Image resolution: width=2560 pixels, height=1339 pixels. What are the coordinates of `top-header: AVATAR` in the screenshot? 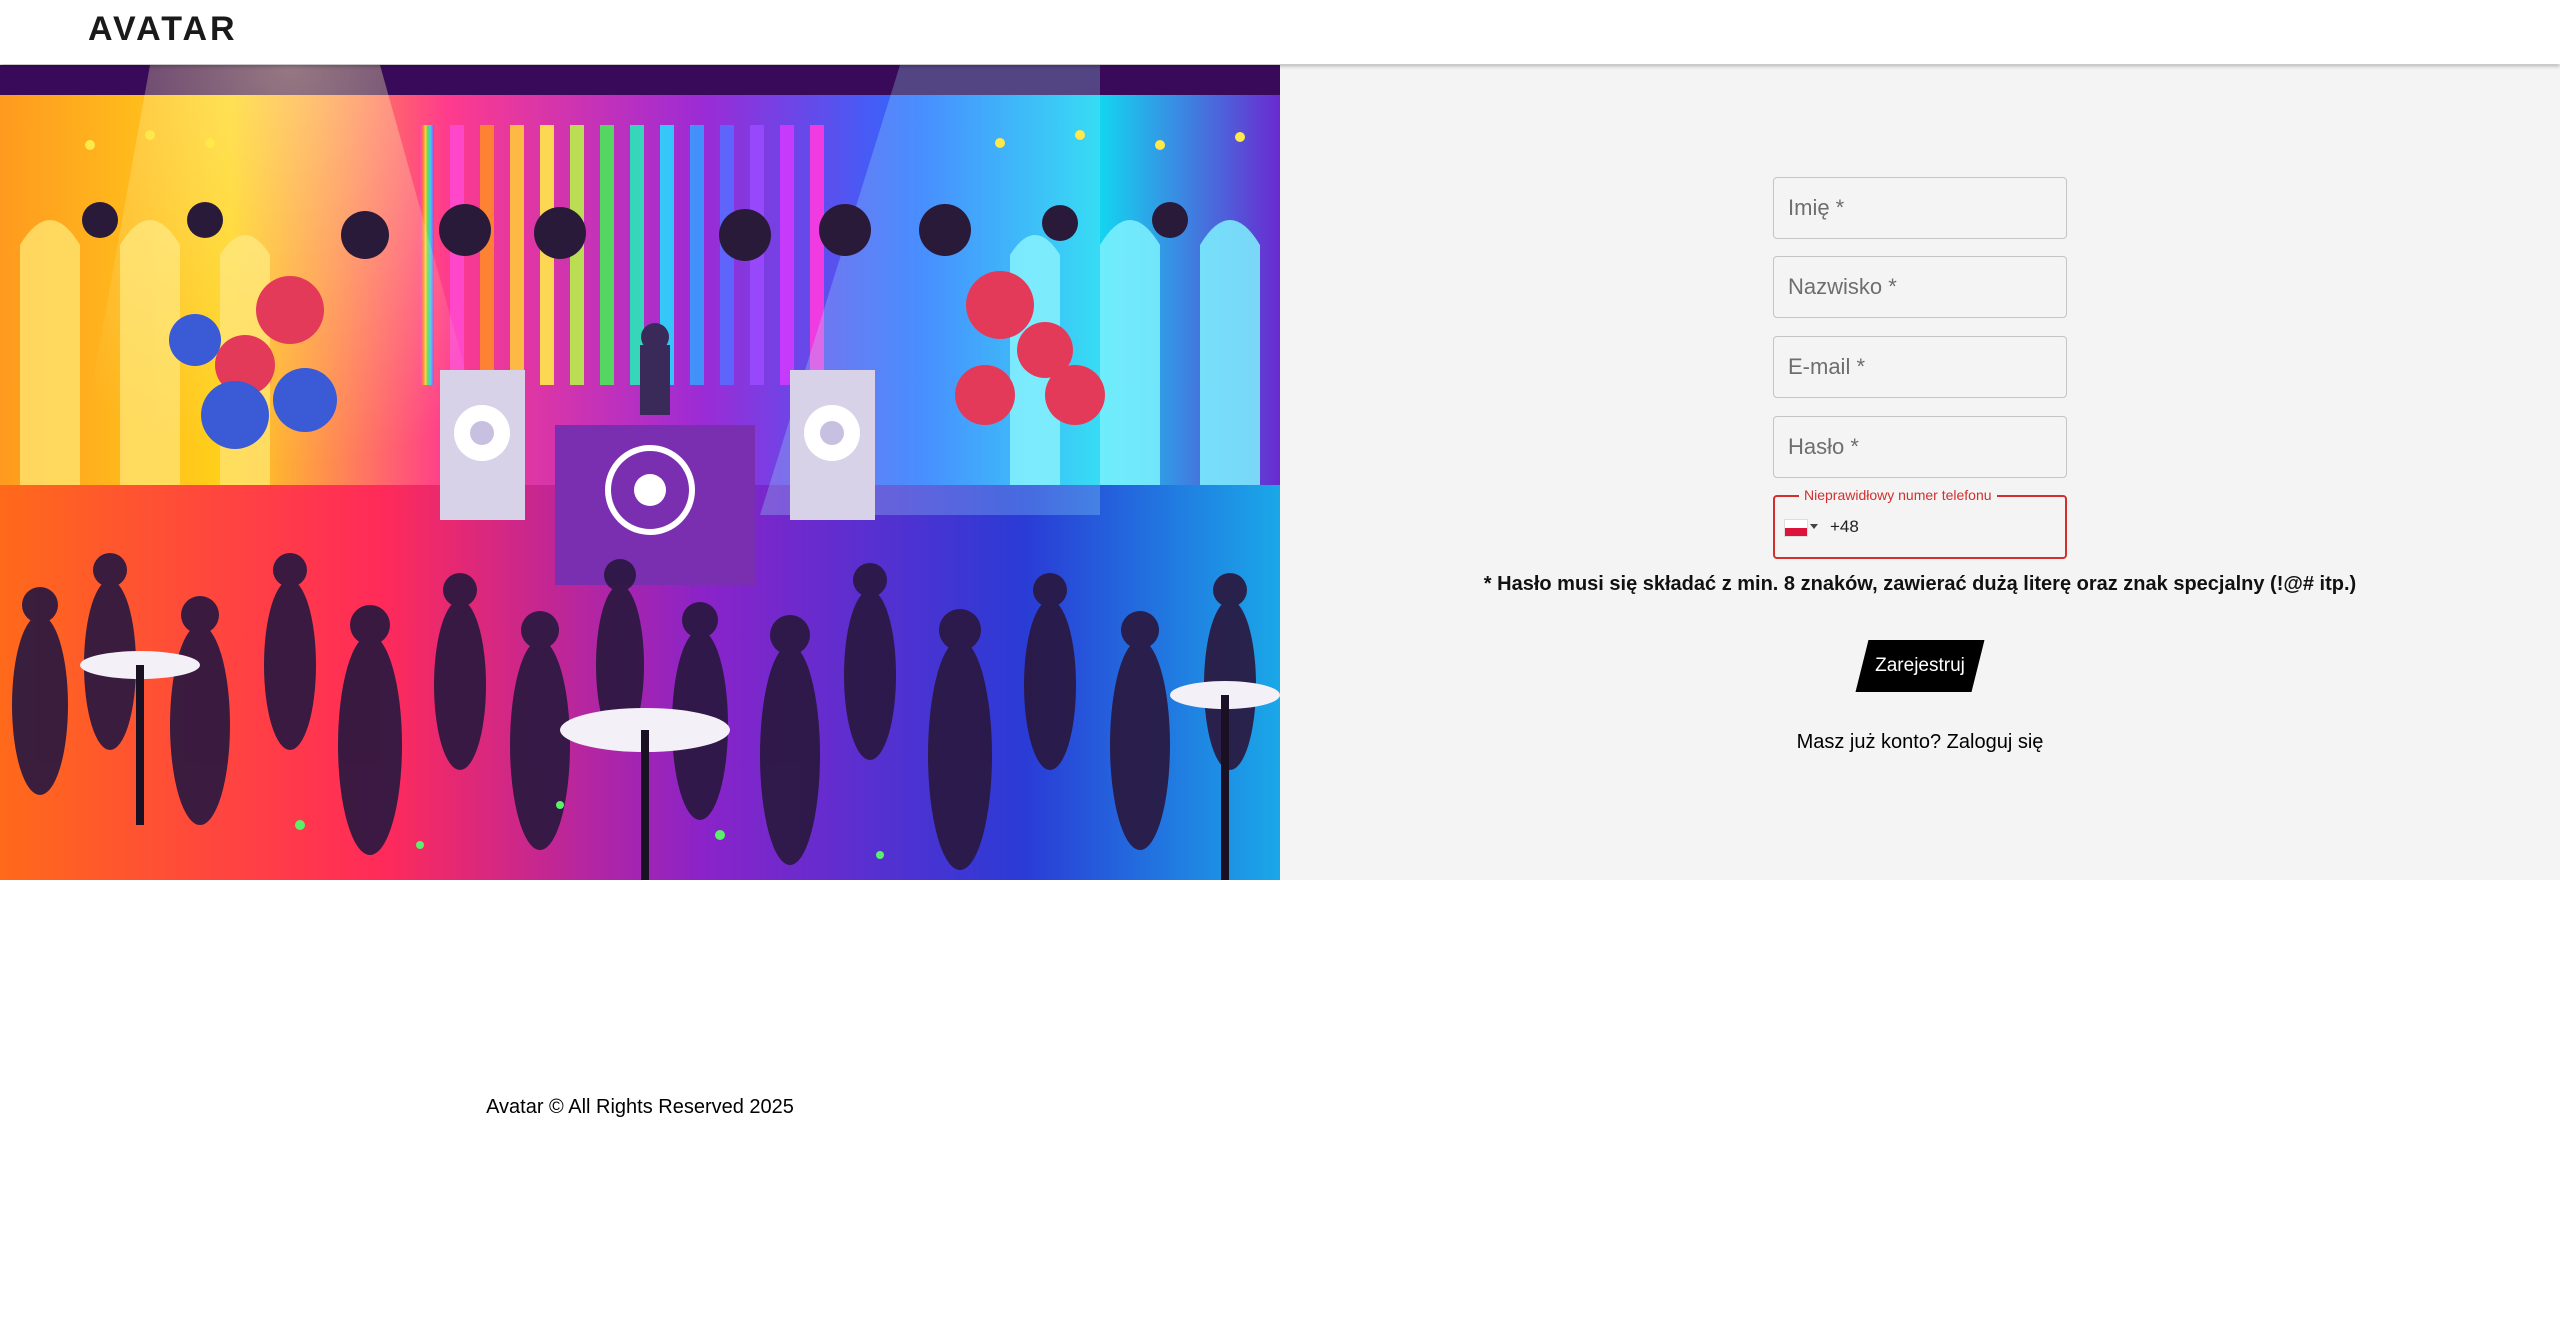 It's located at (1280, 32).